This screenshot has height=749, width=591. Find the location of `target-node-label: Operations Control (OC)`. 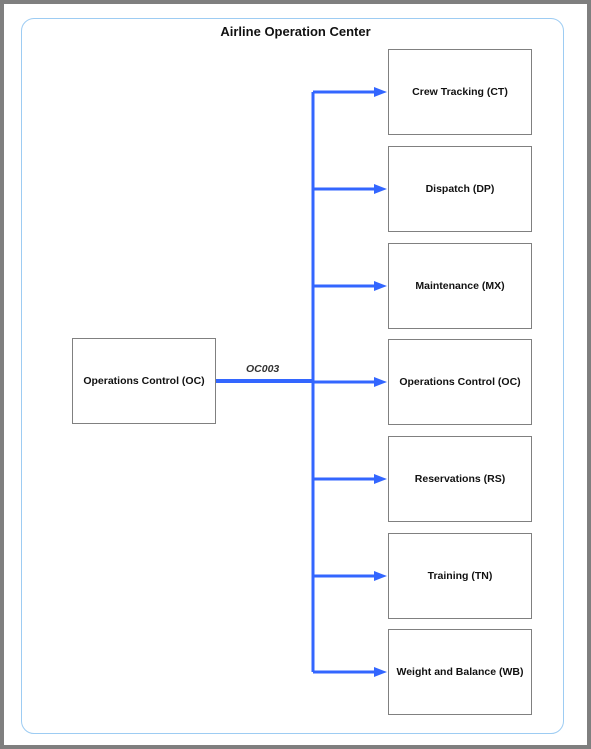

target-node-label: Operations Control (OC) is located at coordinates (460, 382).